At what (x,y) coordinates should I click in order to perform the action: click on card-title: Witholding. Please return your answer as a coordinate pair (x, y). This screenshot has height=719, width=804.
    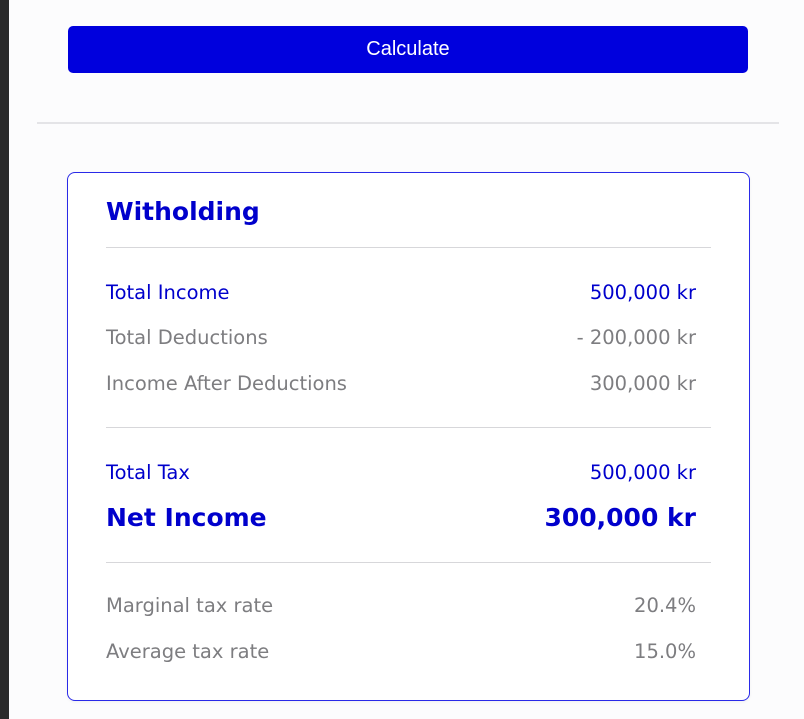
    Looking at the image, I should click on (183, 211).